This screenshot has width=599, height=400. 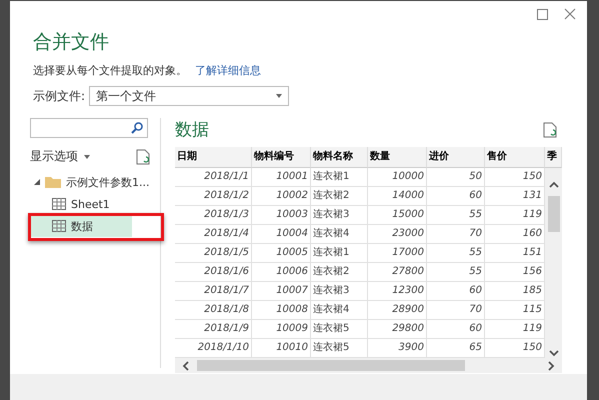 I want to click on search-icon, so click(x=137, y=128).